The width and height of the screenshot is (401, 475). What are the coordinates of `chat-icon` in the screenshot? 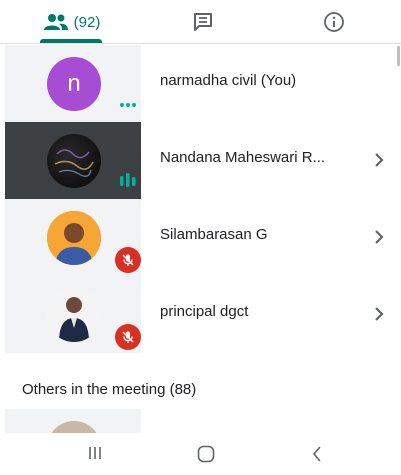 It's located at (203, 22).